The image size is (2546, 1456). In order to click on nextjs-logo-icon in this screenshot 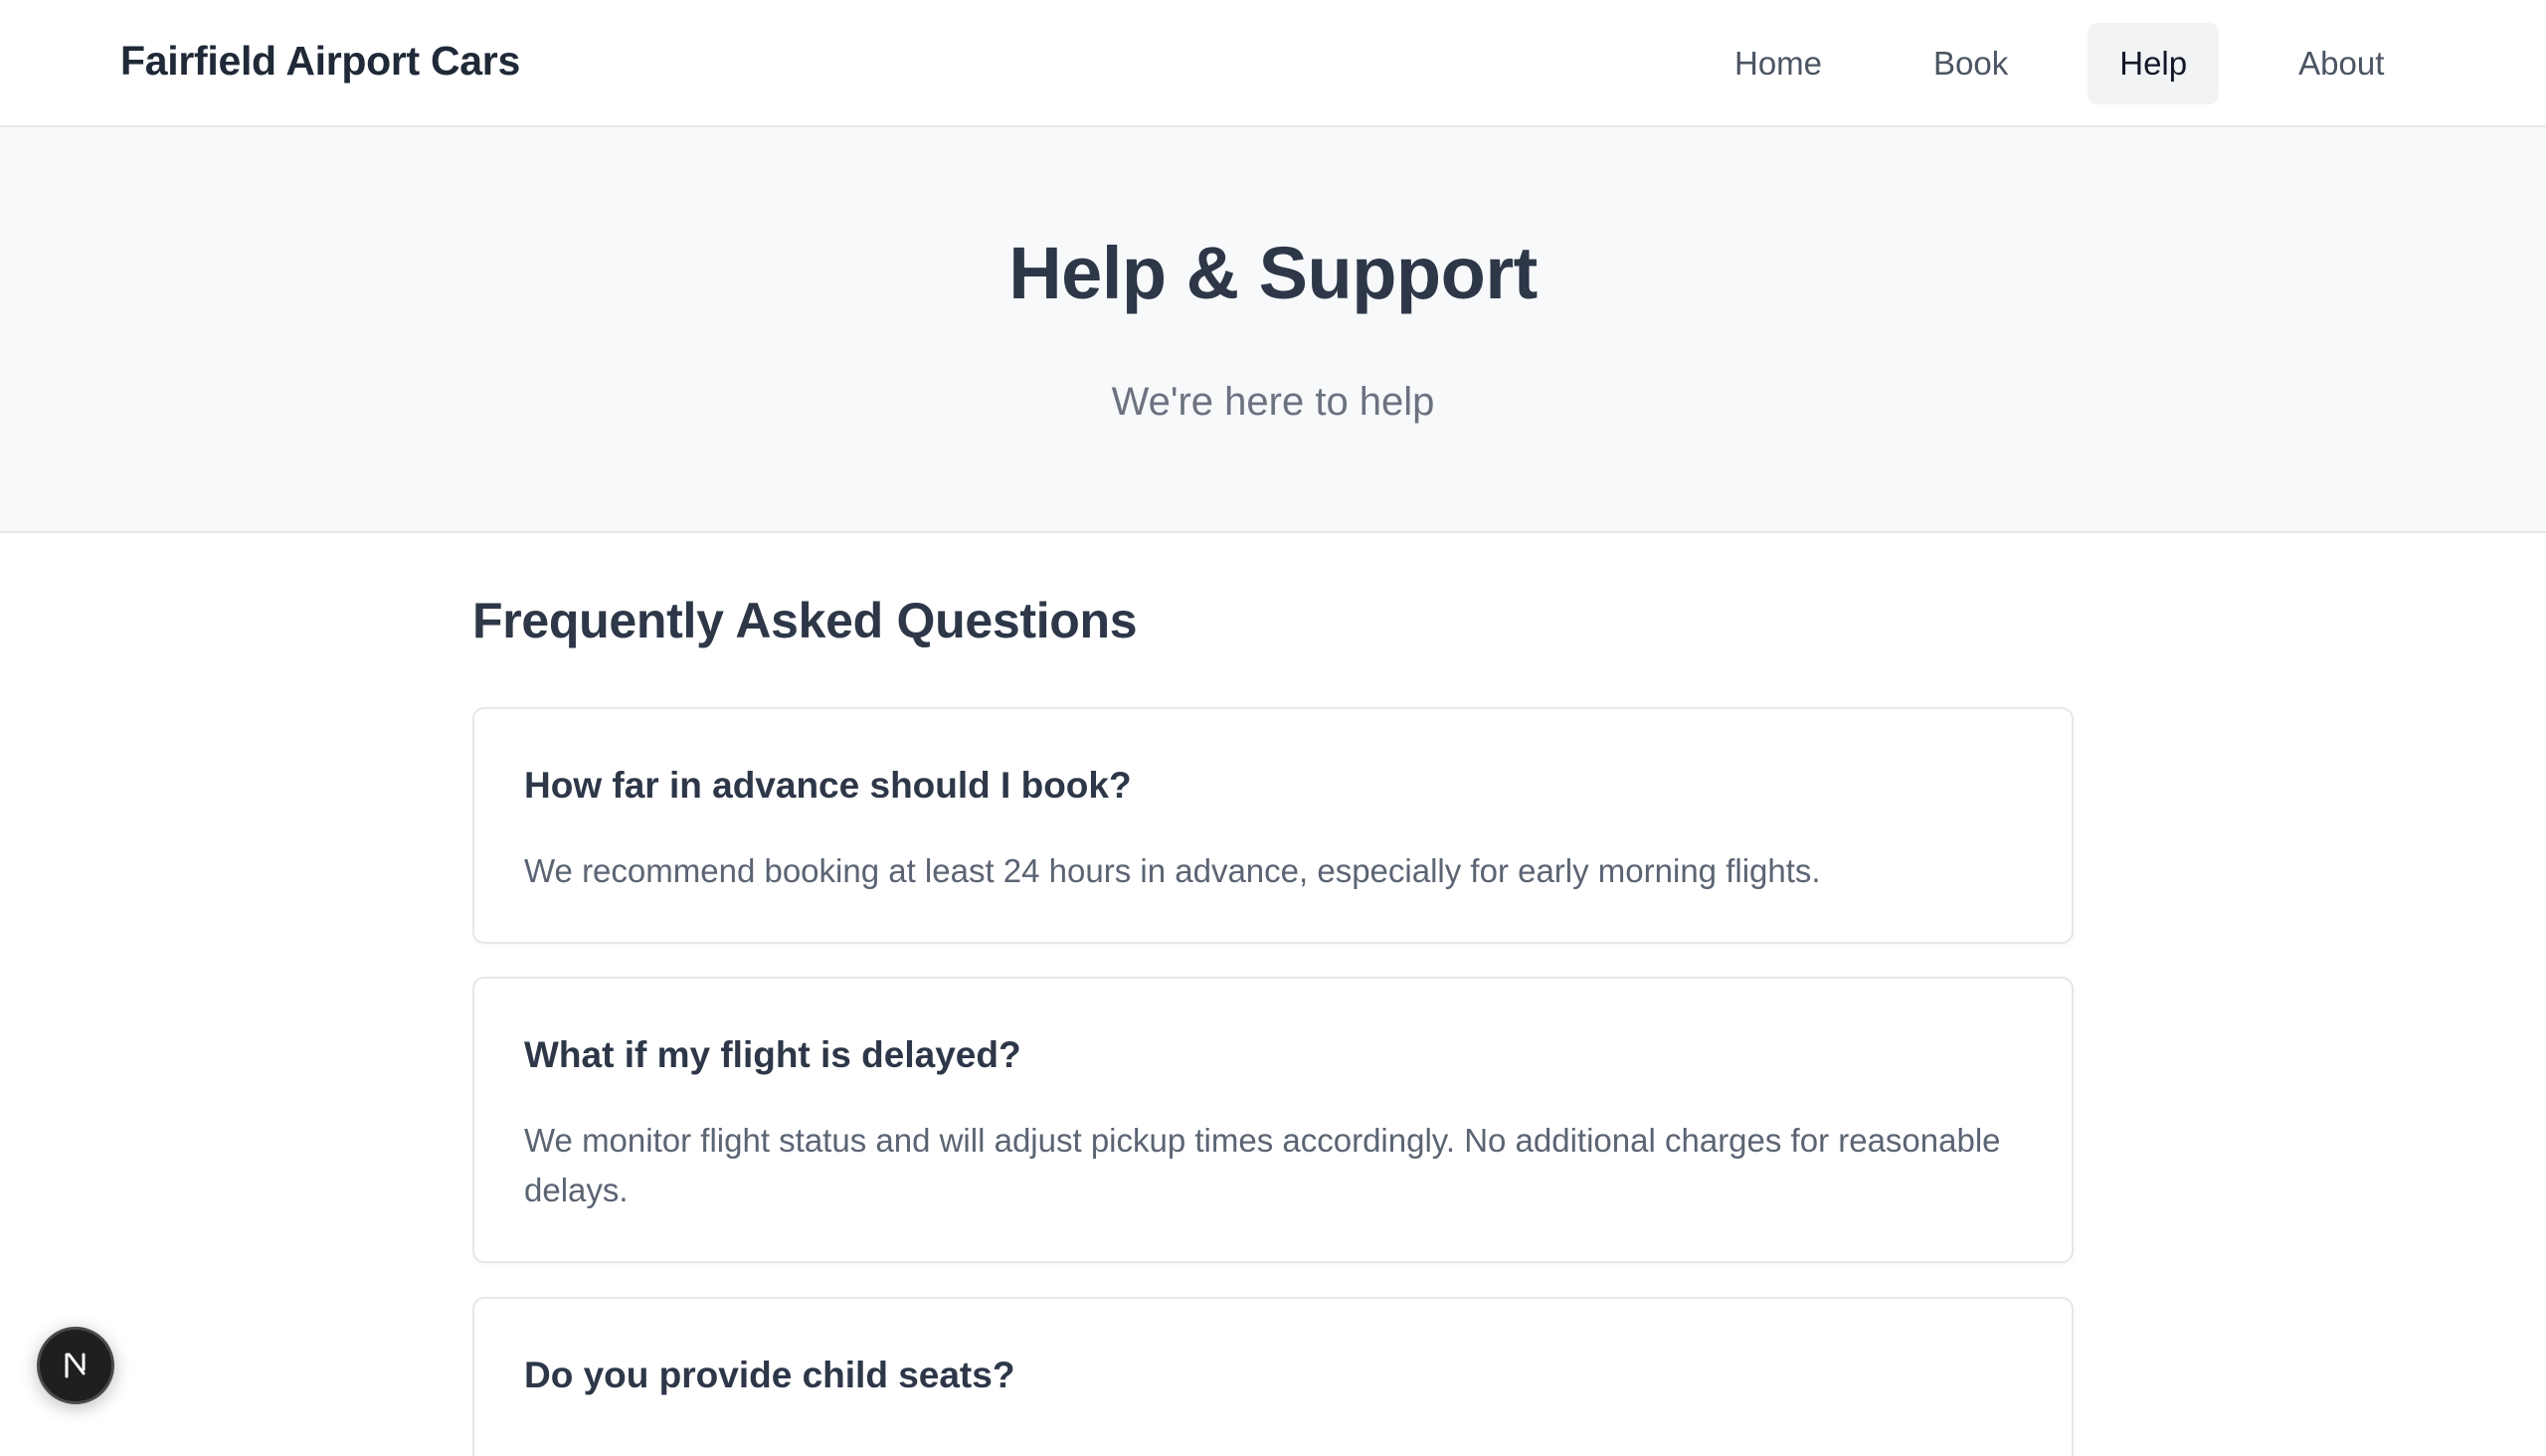, I will do `click(75, 1365)`.